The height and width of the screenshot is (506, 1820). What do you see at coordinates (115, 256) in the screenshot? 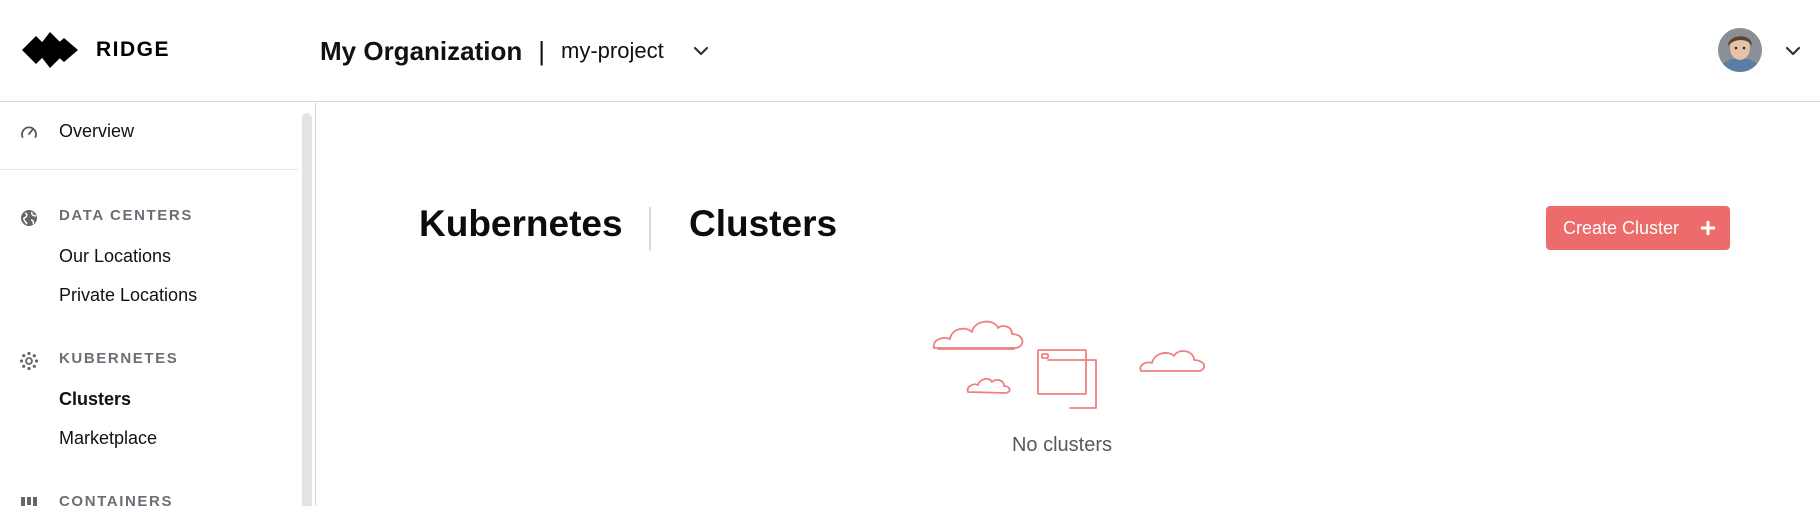
I see `sidebar-item-our-locations: Our Locations` at bounding box center [115, 256].